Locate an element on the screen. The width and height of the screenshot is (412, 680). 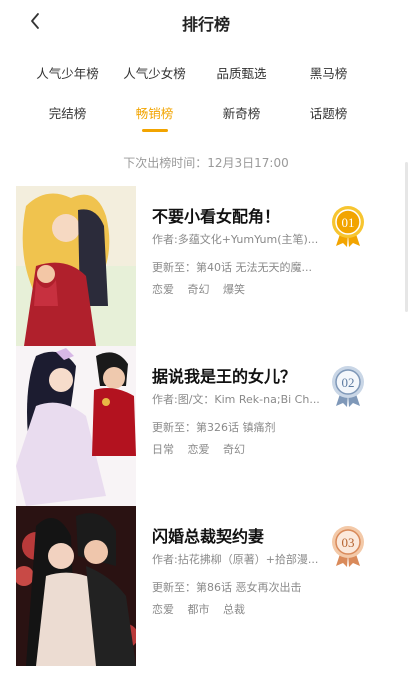
comic-title: 闪婚总裁契约妻 is located at coordinates (208, 536).